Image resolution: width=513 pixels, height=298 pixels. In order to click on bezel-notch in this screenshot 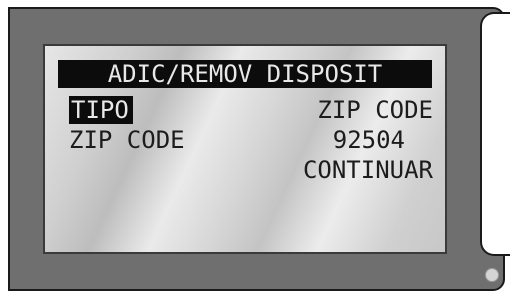, I will do `click(495, 134)`.